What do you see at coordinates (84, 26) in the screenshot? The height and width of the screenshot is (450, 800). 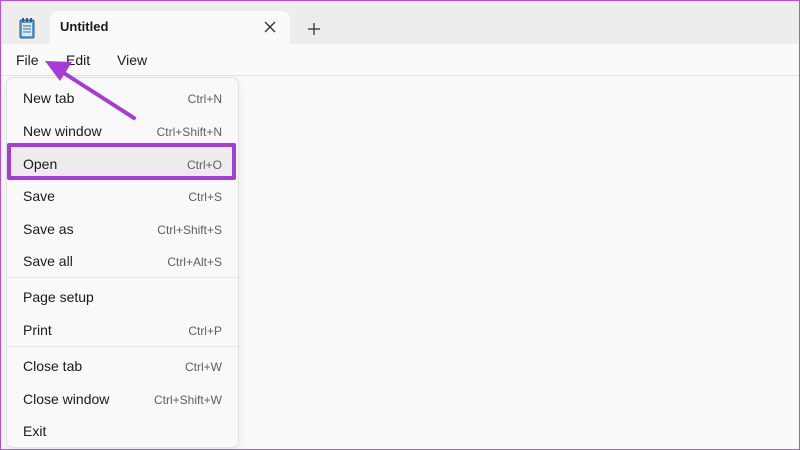 I see `tab-title: Untitled` at bounding box center [84, 26].